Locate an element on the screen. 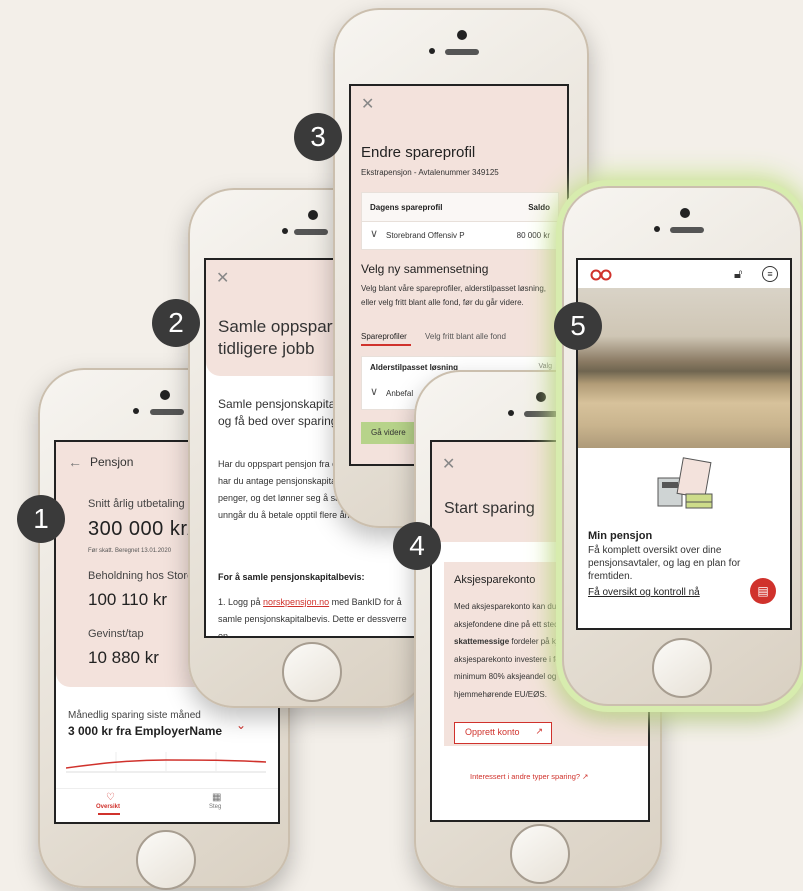 The width and height of the screenshot is (803, 891). continue-label: Gå videre is located at coordinates (388, 432).